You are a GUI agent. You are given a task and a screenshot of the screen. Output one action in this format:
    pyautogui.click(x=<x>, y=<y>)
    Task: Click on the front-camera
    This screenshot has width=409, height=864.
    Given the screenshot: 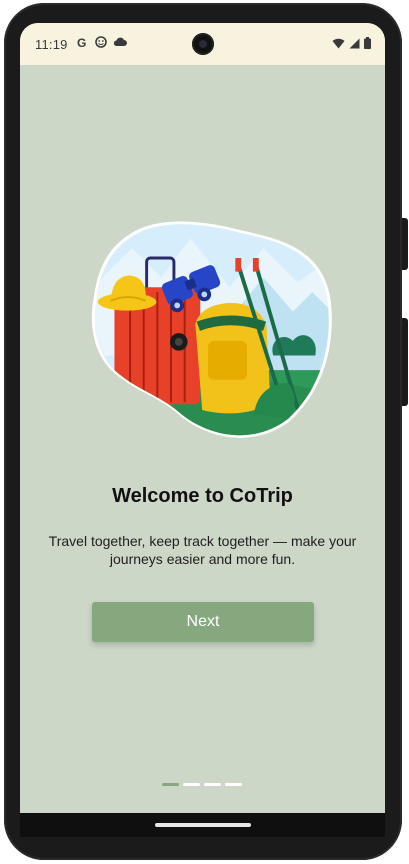 What is the action you would take?
    pyautogui.click(x=203, y=44)
    